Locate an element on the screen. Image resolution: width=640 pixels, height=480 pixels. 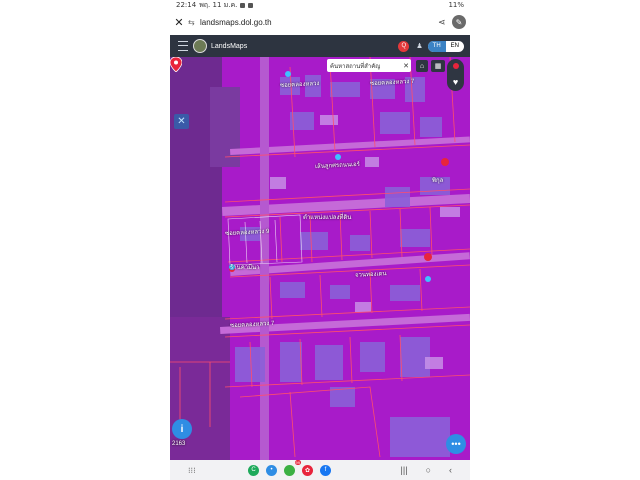
chat-app-icon: 99 is located at coordinates (292, 467).